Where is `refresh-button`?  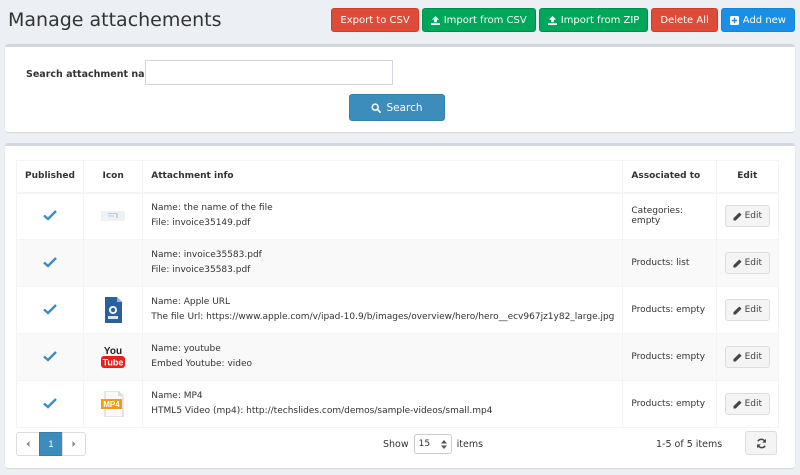 refresh-button is located at coordinates (761, 443).